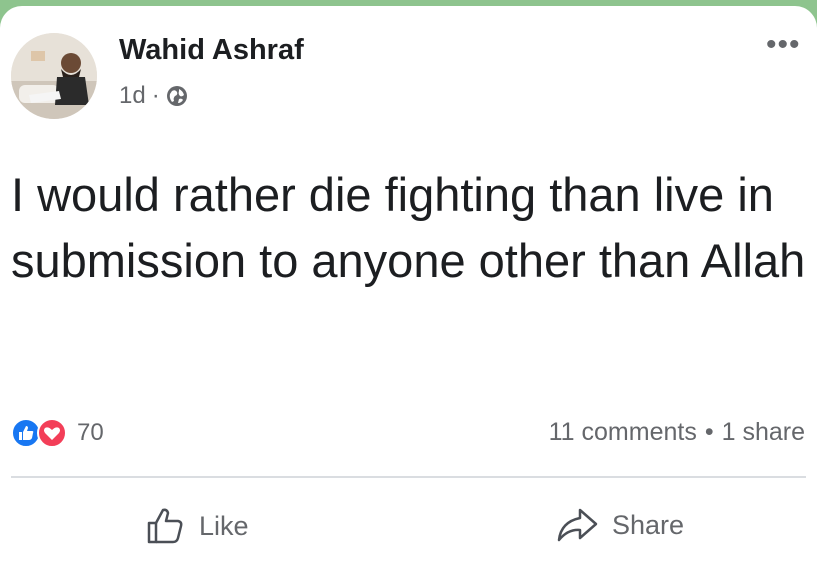  I want to click on thumbs-up-icon, so click(165, 526).